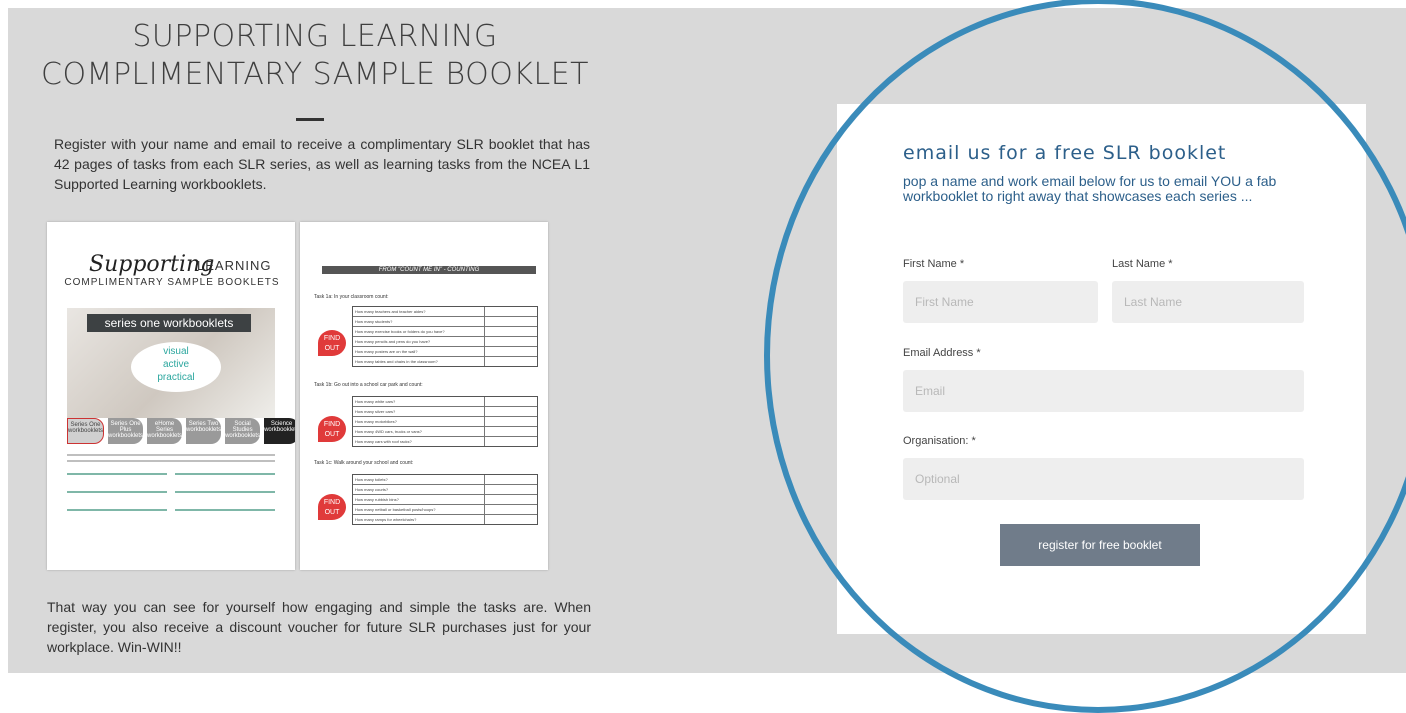 Image resolution: width=1406 pixels, height=713 pixels. What do you see at coordinates (445, 352) in the screenshot?
I see `table-row: How many posters are on the wall?` at bounding box center [445, 352].